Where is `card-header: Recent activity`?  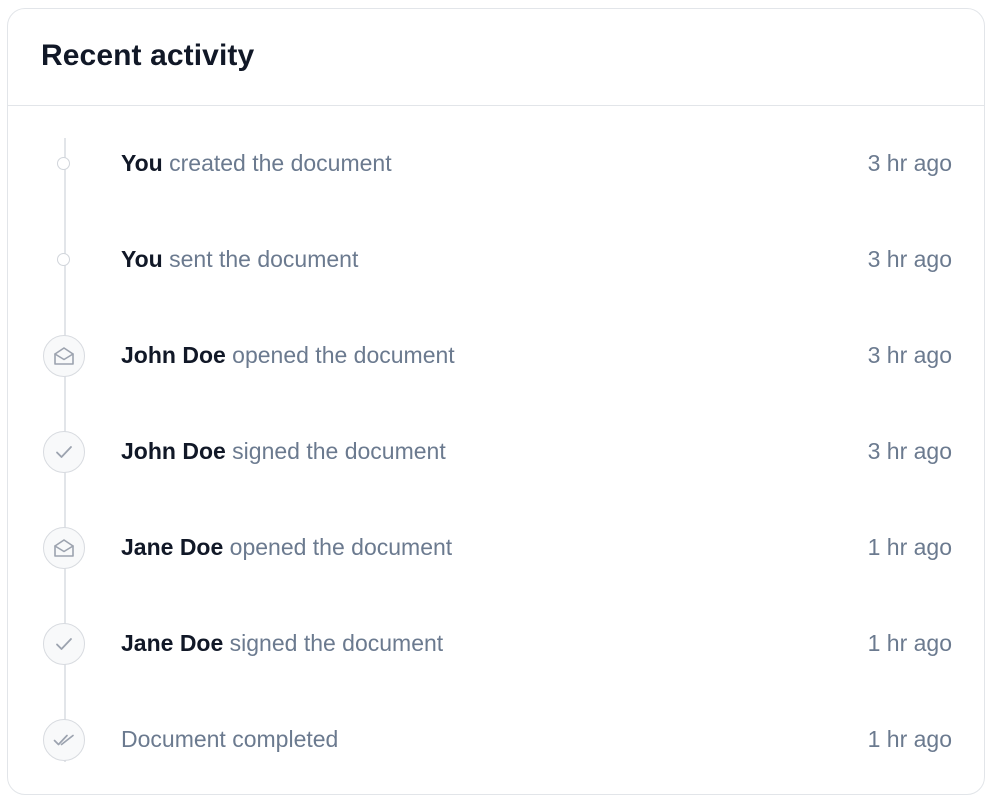
card-header: Recent activity is located at coordinates (496, 57).